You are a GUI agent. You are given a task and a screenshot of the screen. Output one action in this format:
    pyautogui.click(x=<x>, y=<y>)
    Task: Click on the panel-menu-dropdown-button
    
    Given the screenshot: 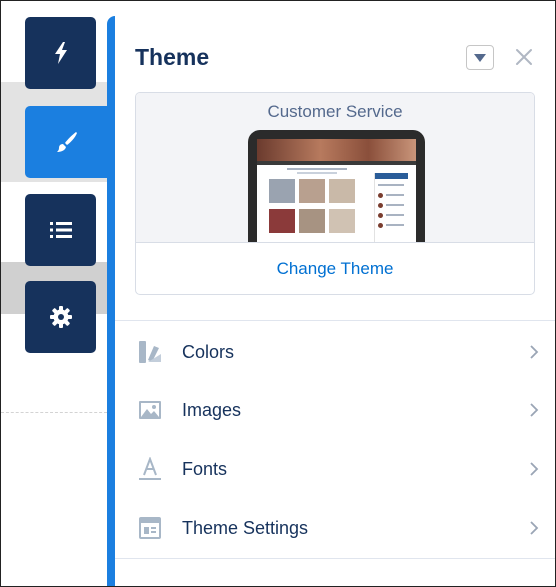 What is the action you would take?
    pyautogui.click(x=480, y=57)
    